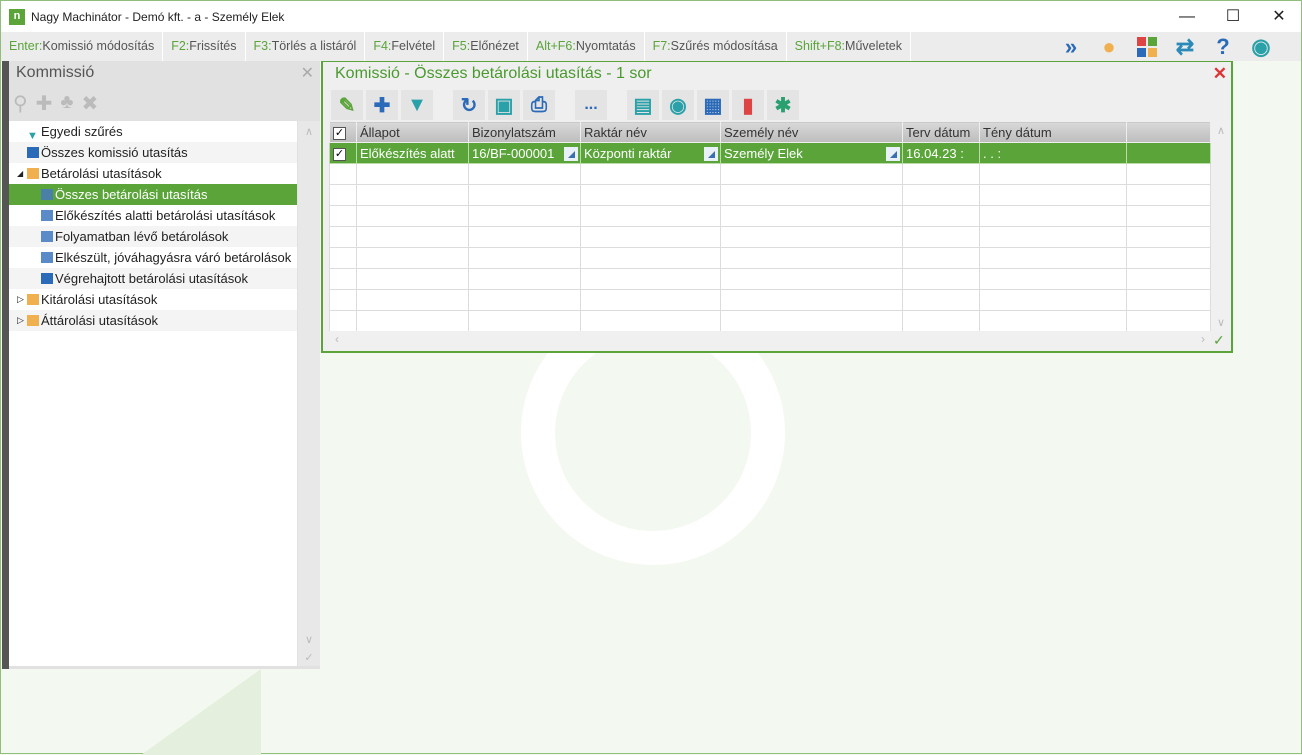 The height and width of the screenshot is (755, 1302). I want to click on main-toolbar: ✎ ✚ ▼ ↻ ▣ ⎙ ... ▤ ◉ ▦ ▮ ✱, so click(565, 105).